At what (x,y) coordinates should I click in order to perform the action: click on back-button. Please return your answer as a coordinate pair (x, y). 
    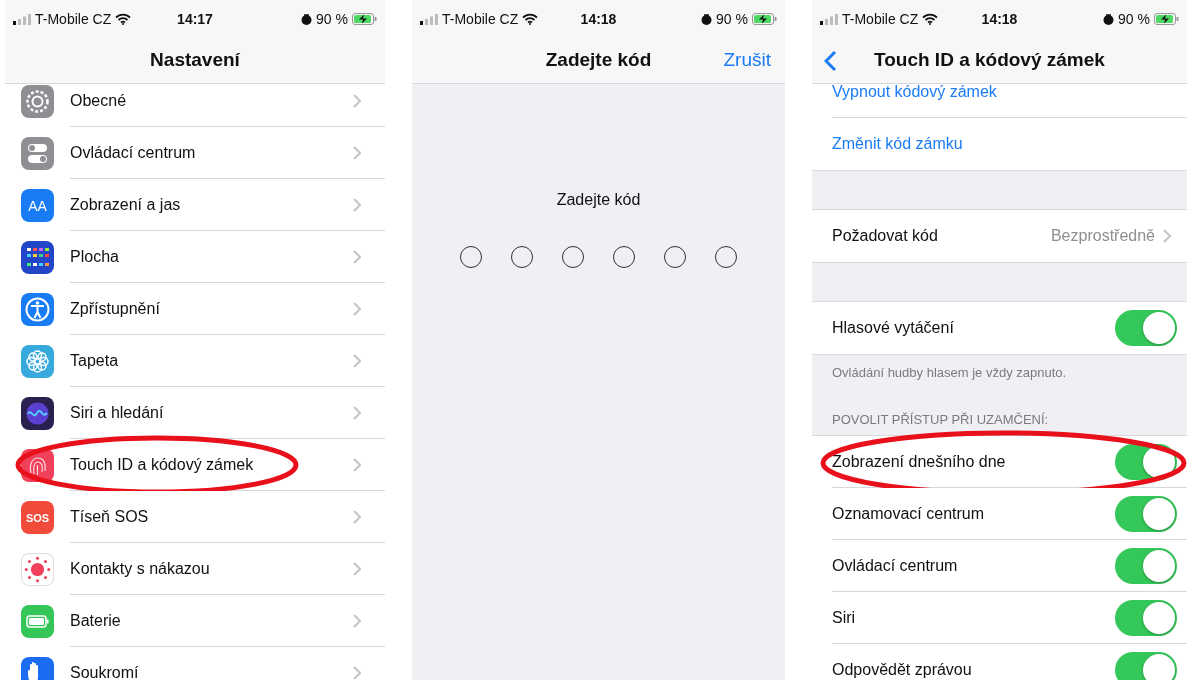
    Looking at the image, I should click on (830, 60).